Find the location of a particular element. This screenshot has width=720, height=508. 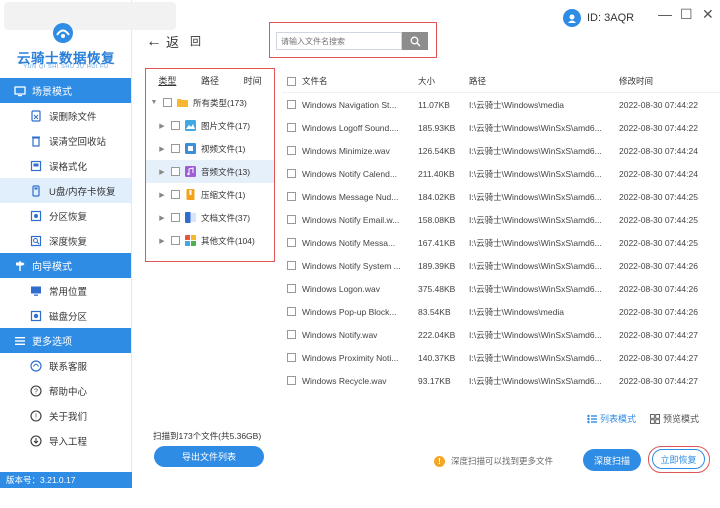

tree-row-others: ▶ 其他文件(104) is located at coordinates (210, 240).